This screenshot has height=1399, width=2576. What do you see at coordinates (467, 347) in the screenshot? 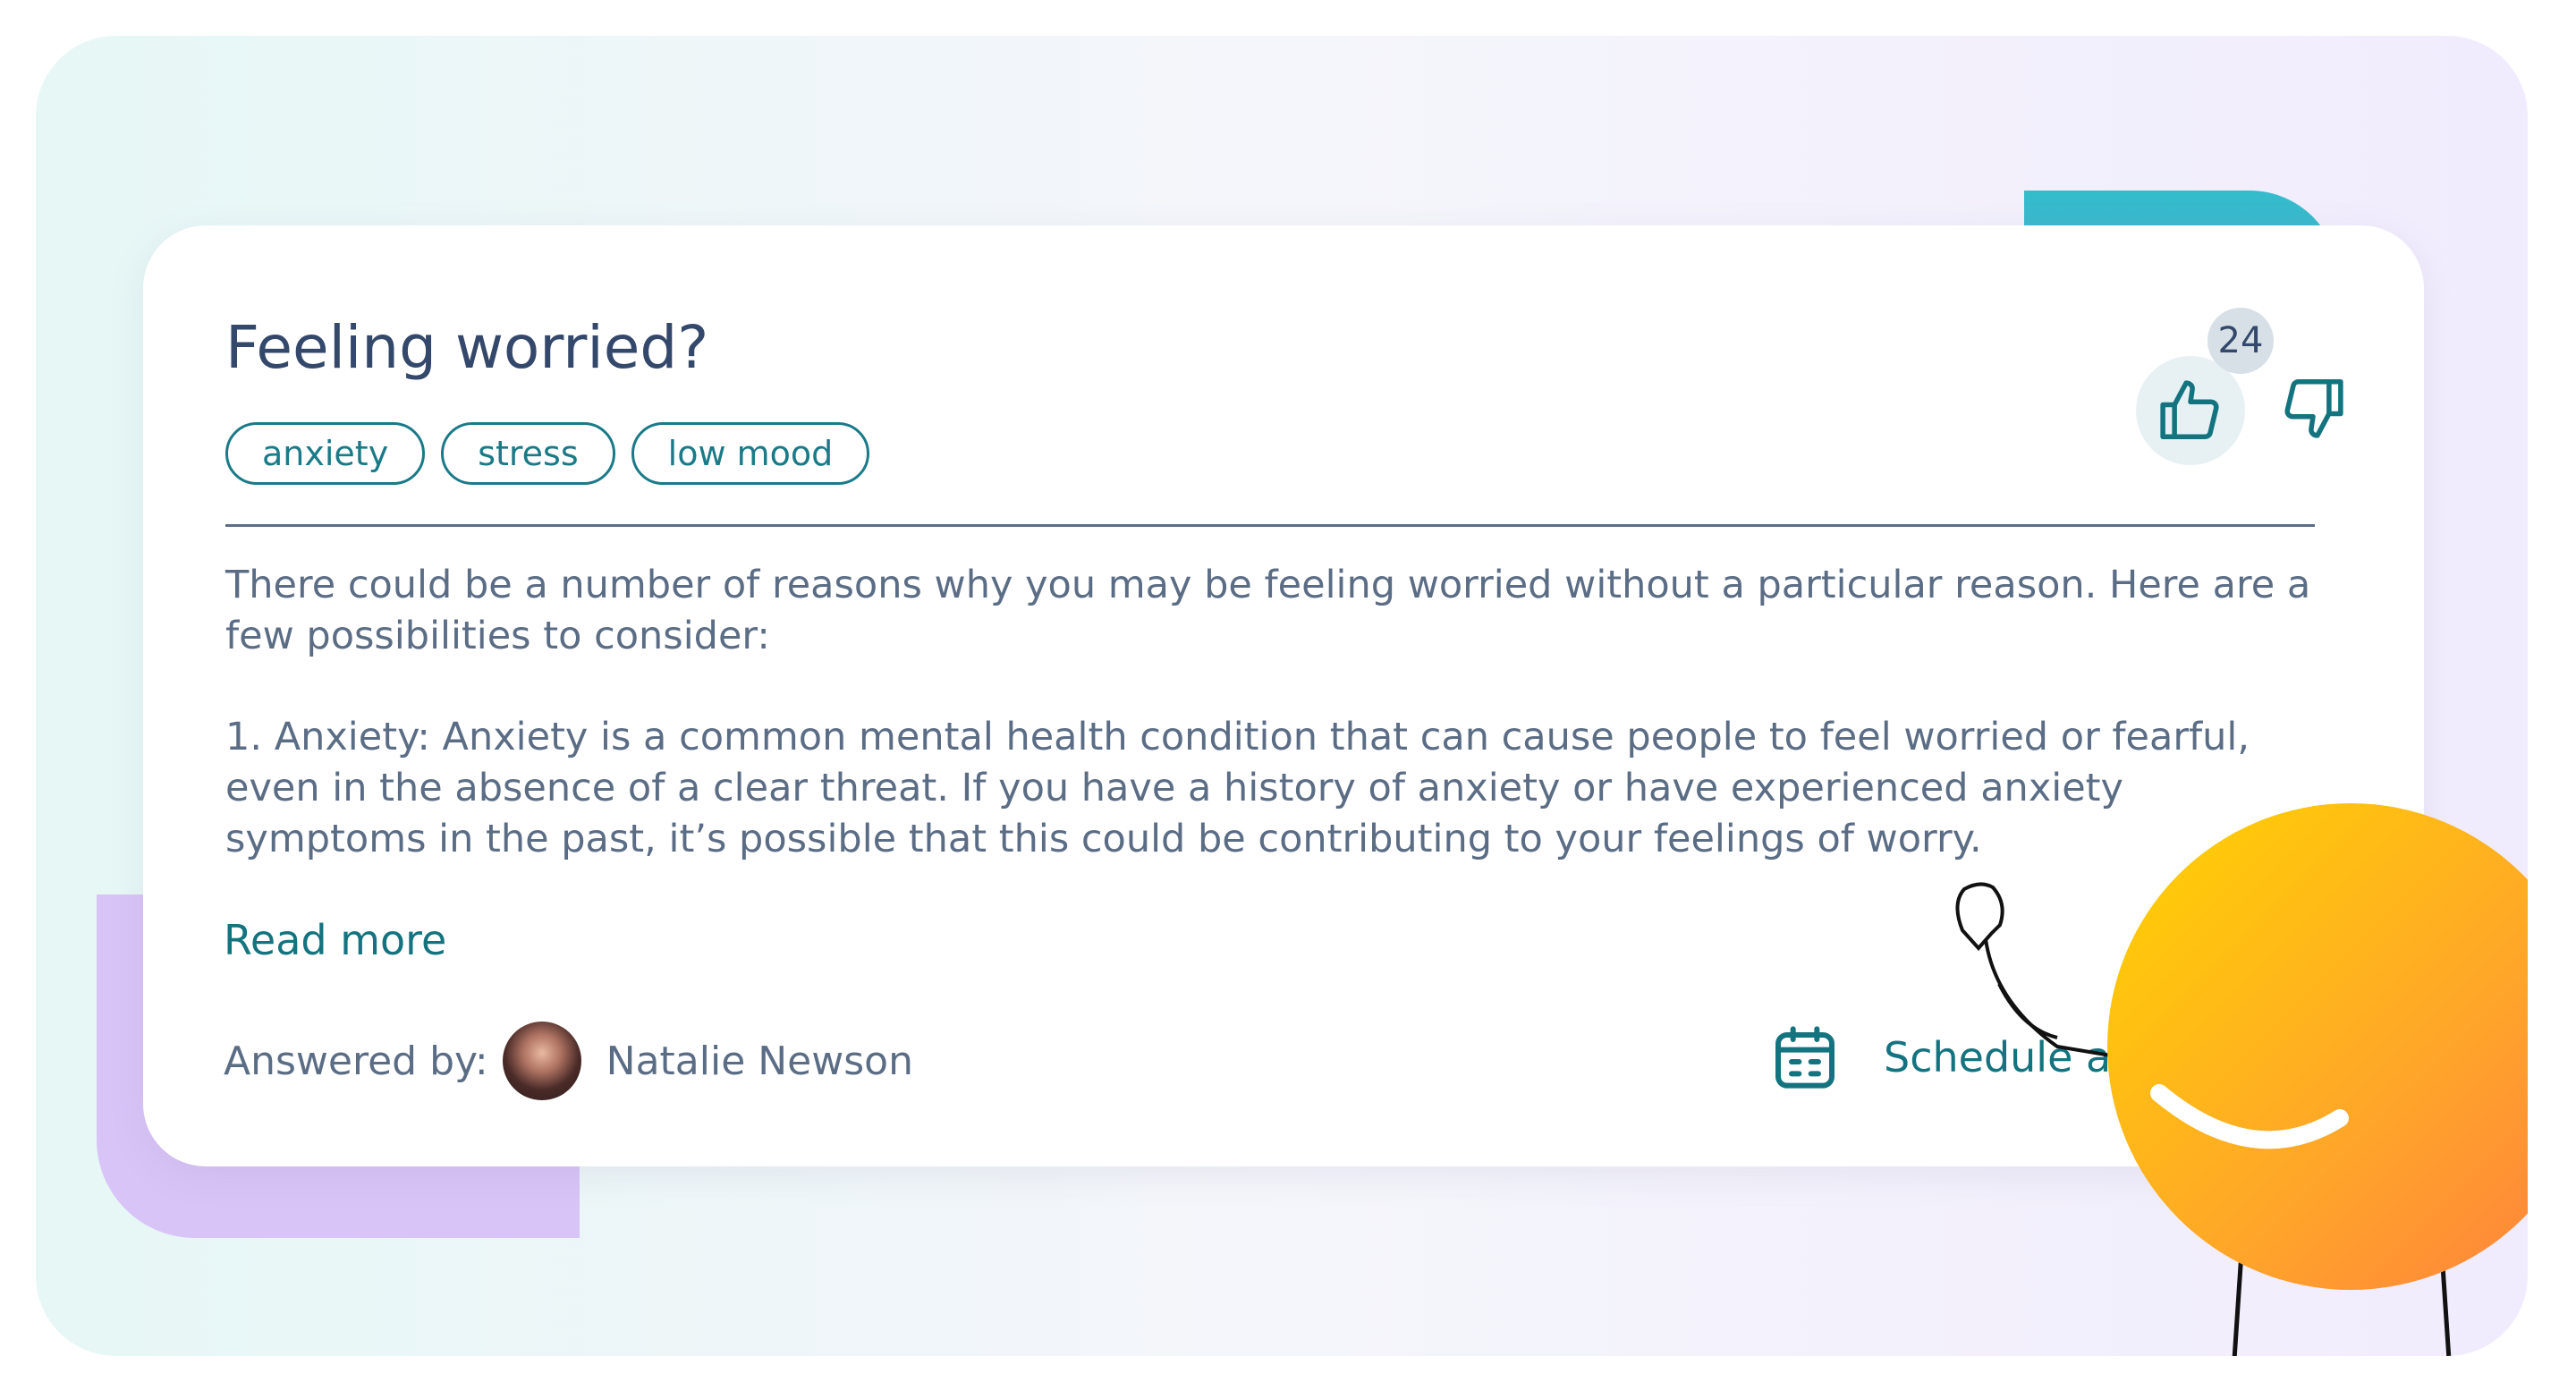
I see `card-title: Feeling worried?` at bounding box center [467, 347].